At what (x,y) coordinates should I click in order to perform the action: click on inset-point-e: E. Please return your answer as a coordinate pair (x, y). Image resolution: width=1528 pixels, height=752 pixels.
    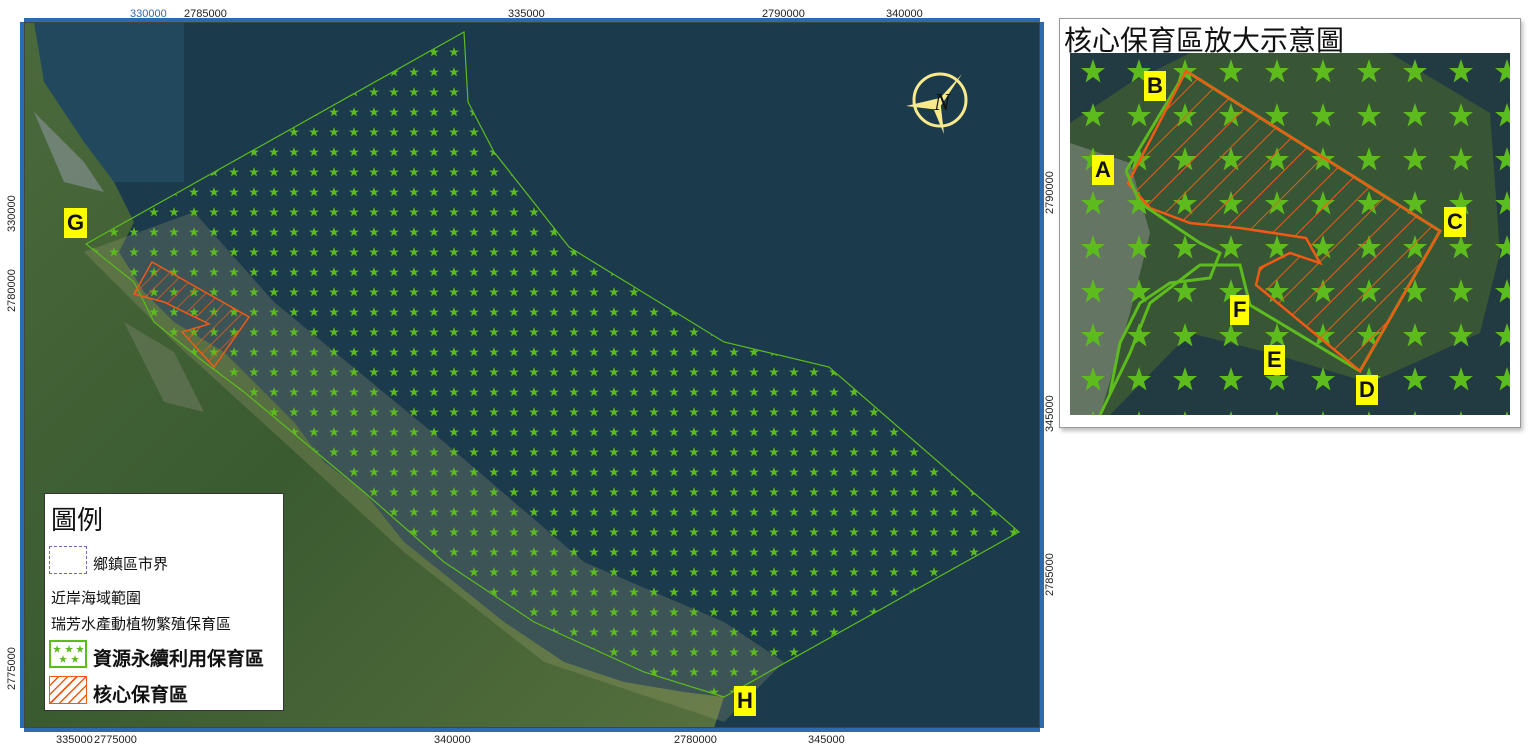
    Looking at the image, I should click on (1274, 360).